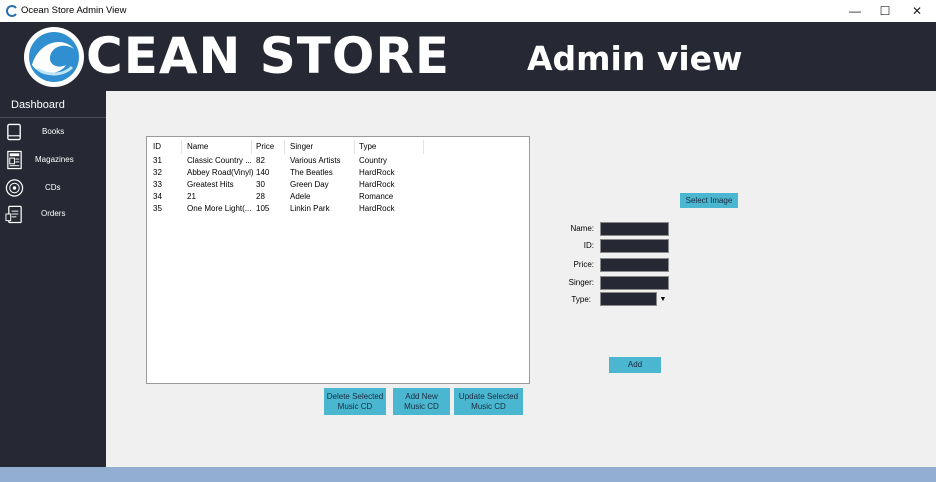 The image size is (936, 482). I want to click on type-dropdown: ▼, so click(634, 299).